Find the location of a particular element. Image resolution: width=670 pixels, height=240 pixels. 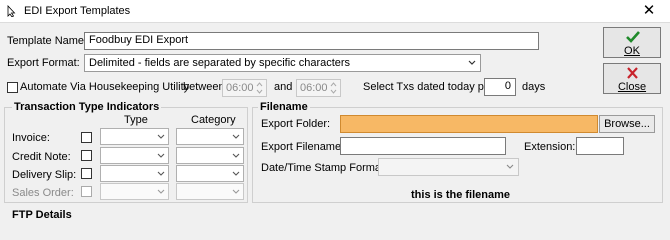

start-time-spinner: 06:00 is located at coordinates (244, 88).